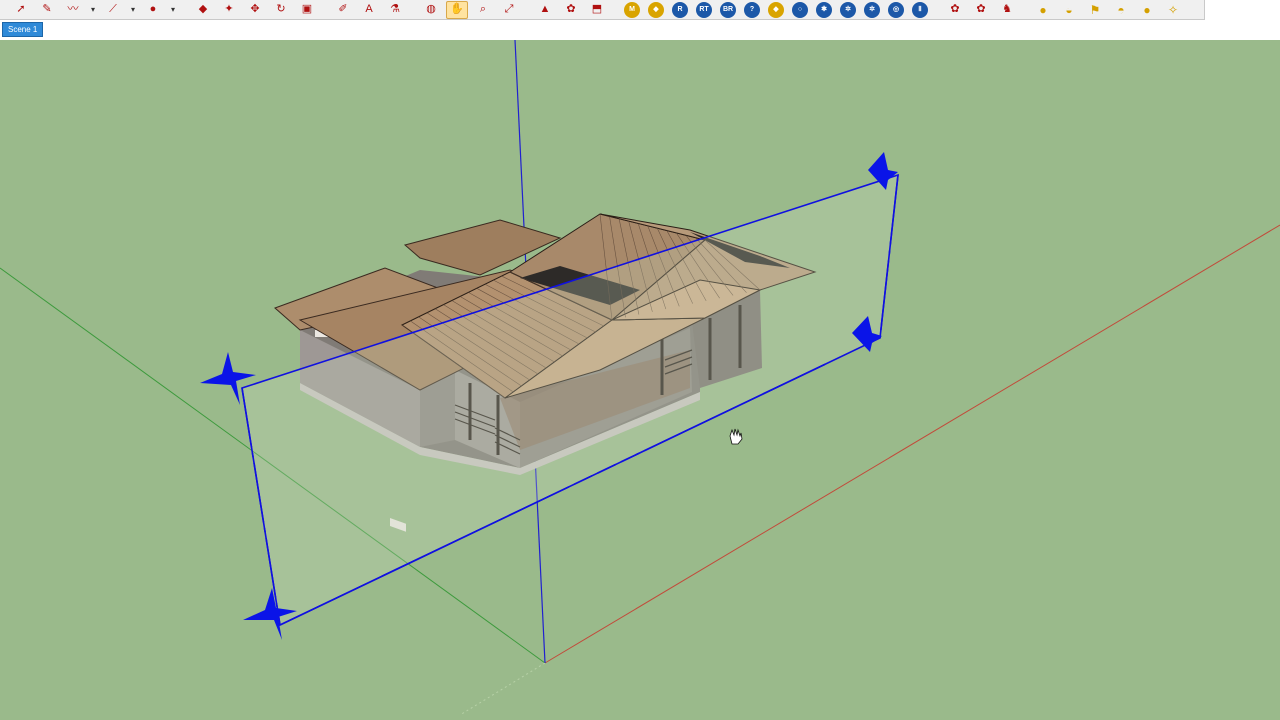 Image resolution: width=1280 pixels, height=720 pixels. I want to click on zoom-extents-button: ⤢, so click(509, 10).